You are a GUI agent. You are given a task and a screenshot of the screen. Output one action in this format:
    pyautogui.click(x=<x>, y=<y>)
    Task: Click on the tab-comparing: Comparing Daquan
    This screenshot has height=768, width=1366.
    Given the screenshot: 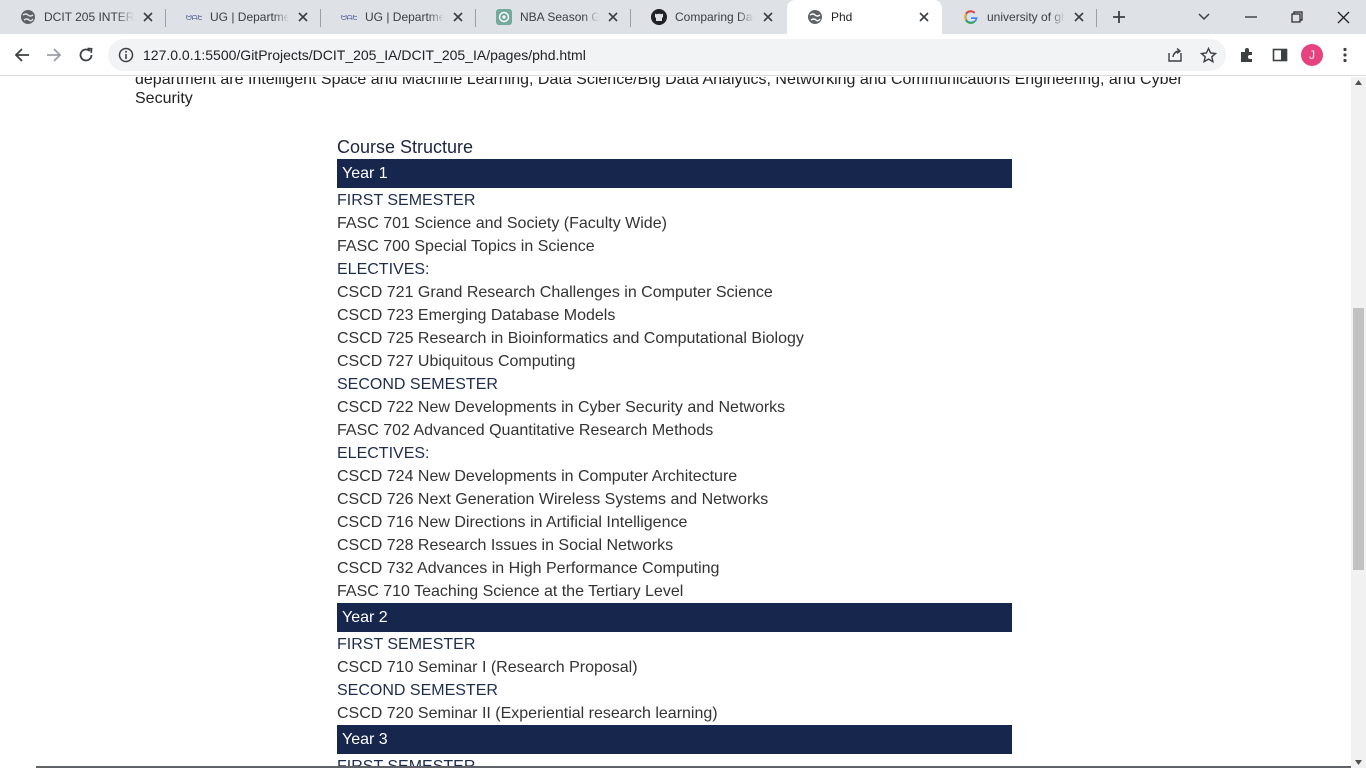 What is the action you would take?
    pyautogui.click(x=708, y=17)
    